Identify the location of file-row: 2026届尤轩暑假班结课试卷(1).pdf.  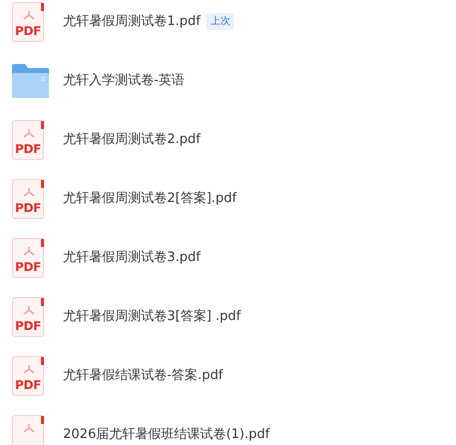
(228, 425).